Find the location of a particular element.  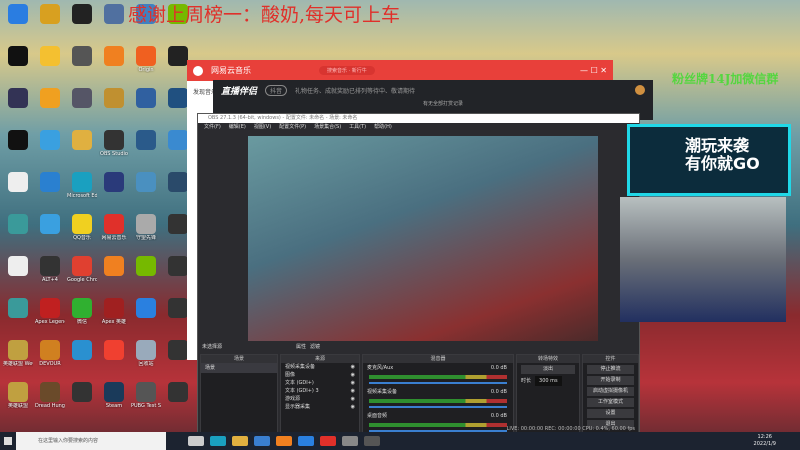

desktop-icon: 守望先锋 is located at coordinates (146, 227).